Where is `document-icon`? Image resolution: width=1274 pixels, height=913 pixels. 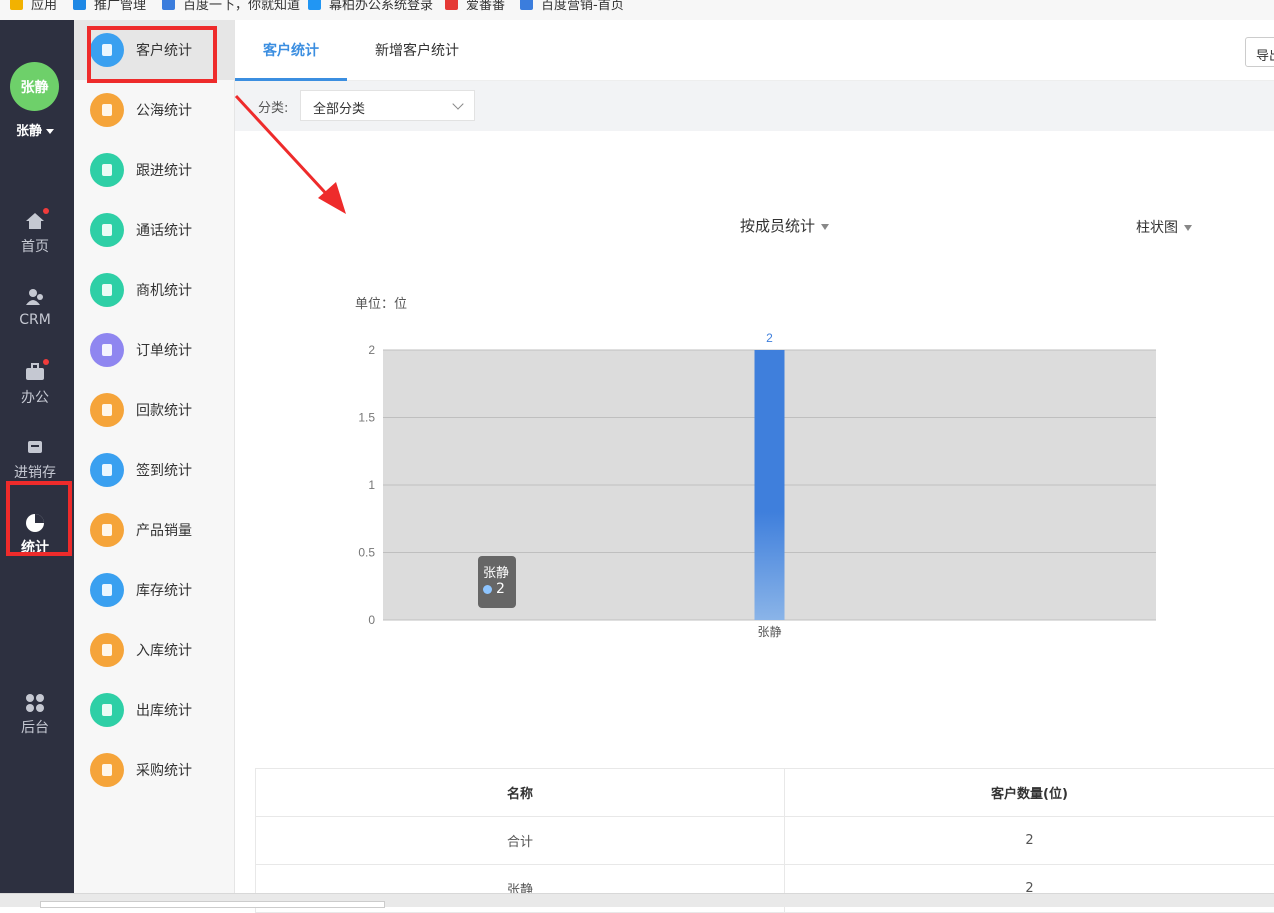
document-icon is located at coordinates (107, 170).